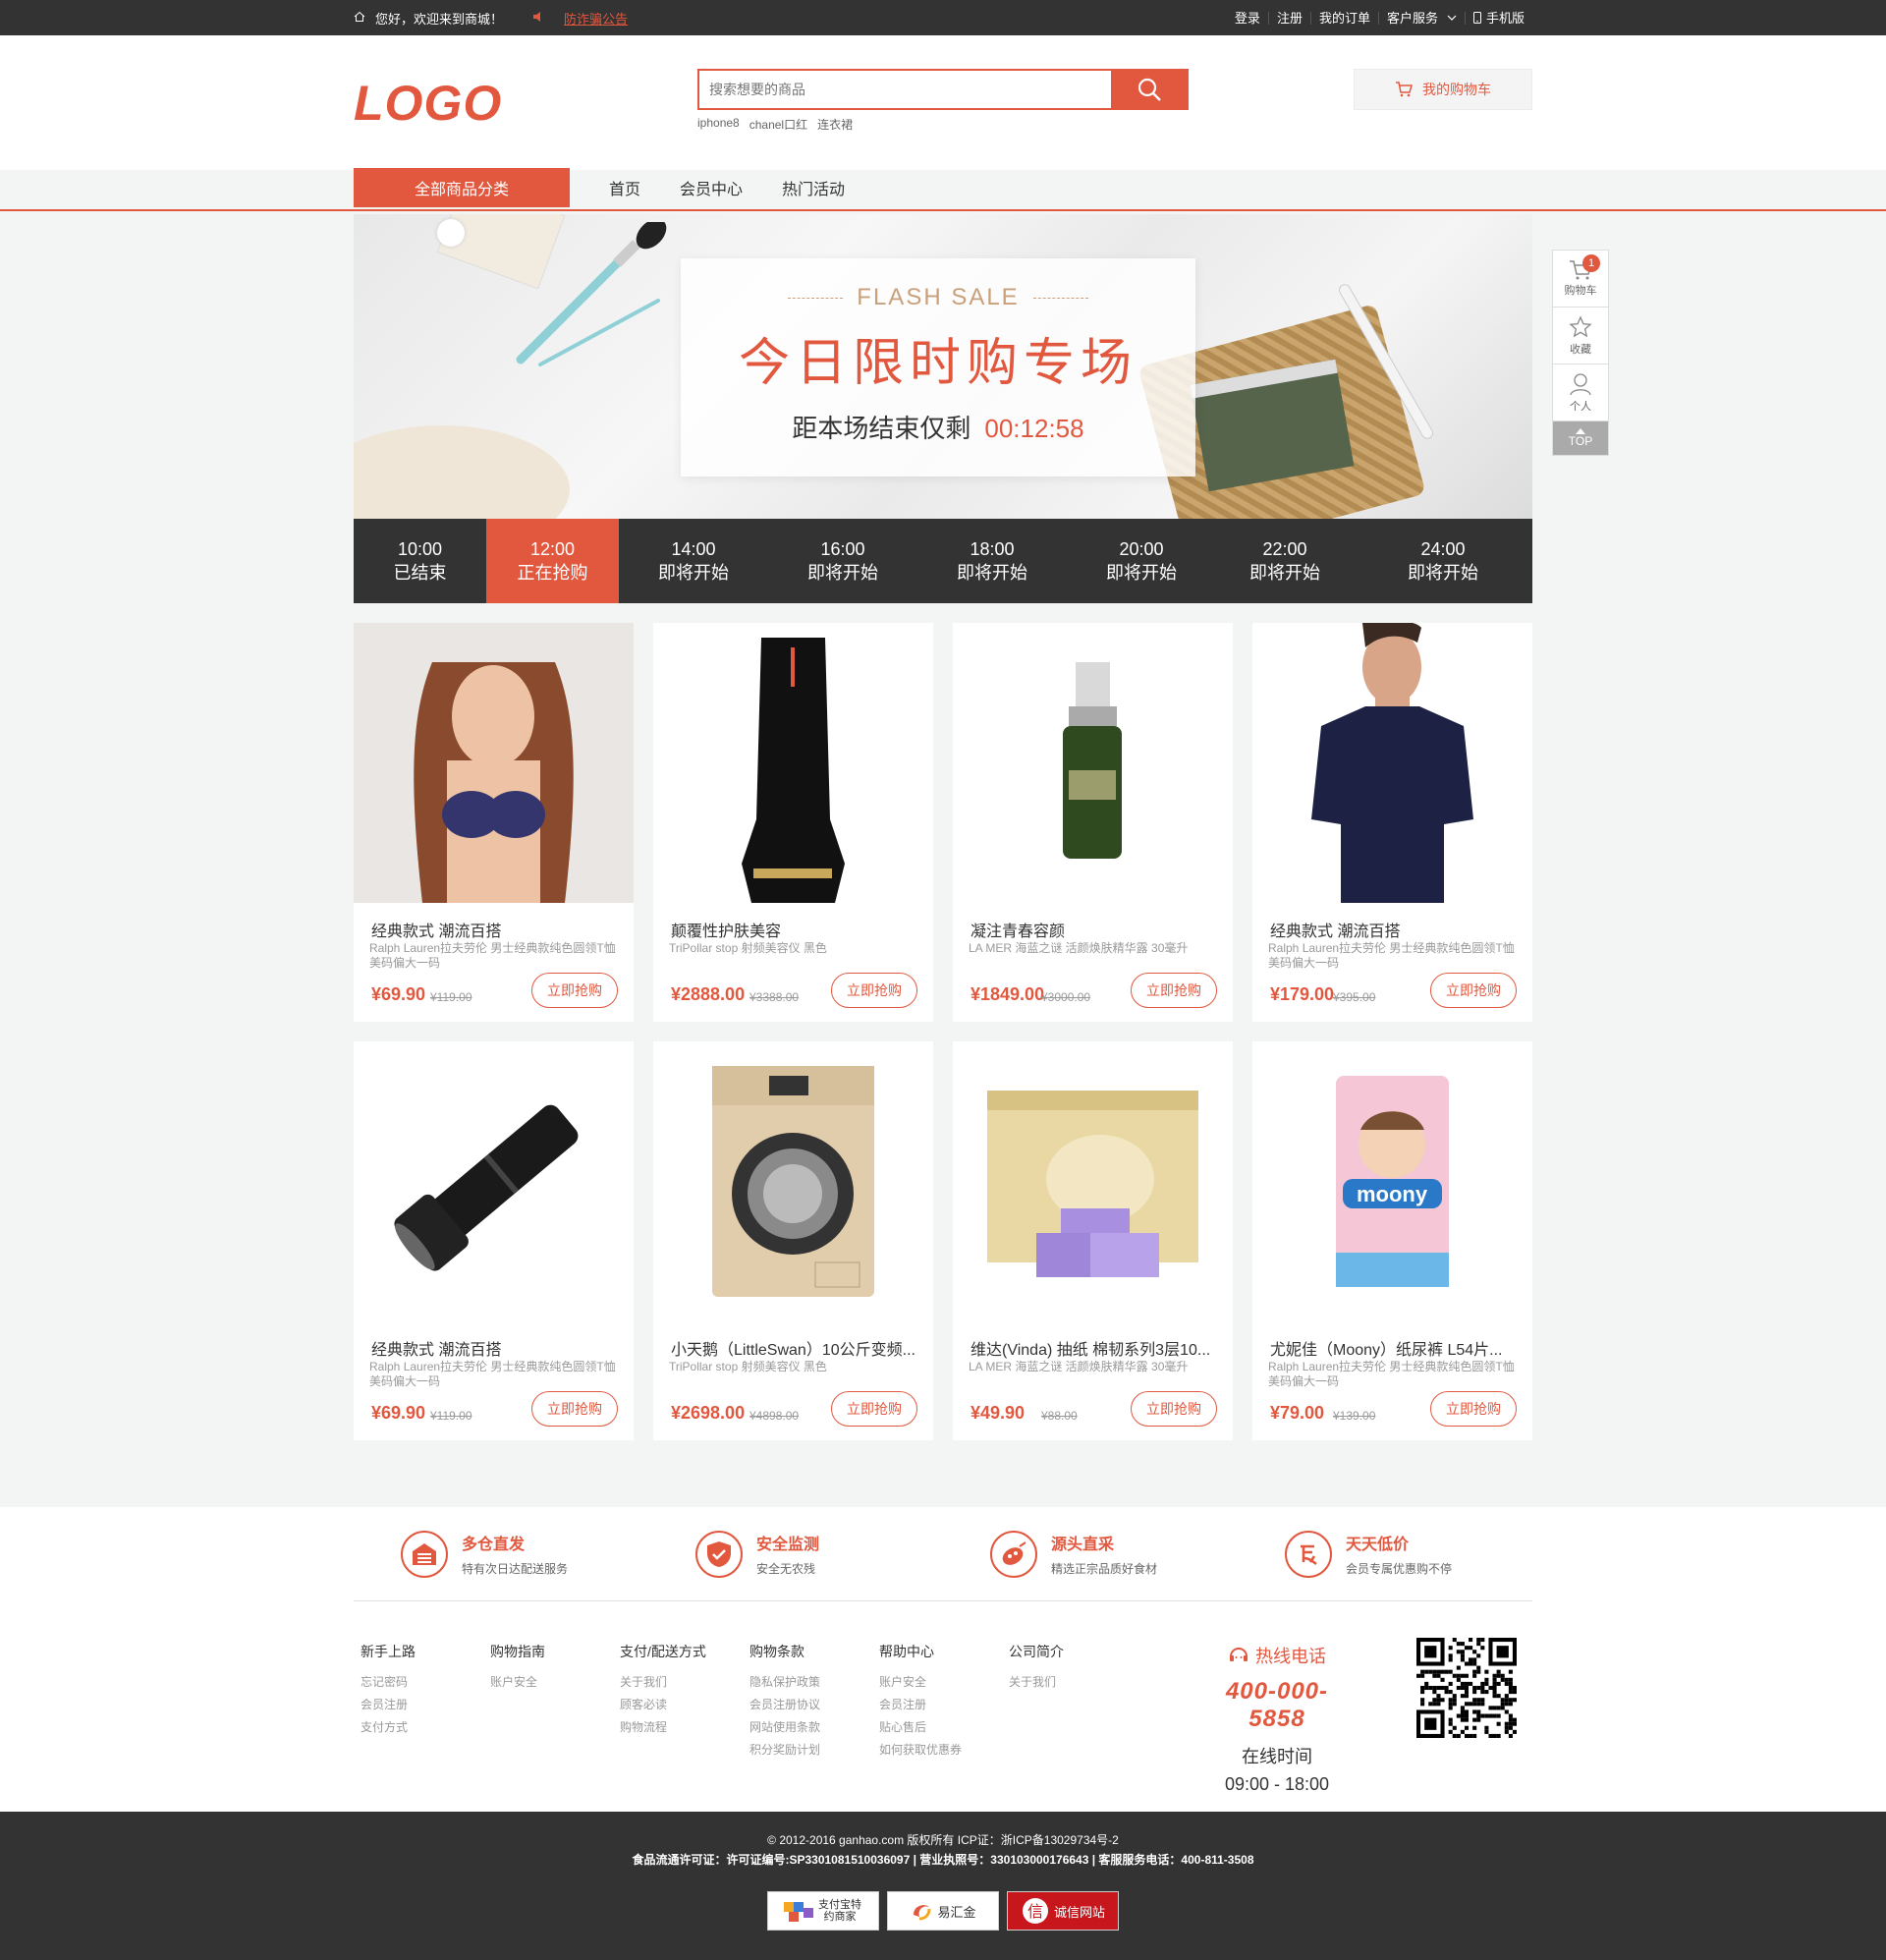 Image resolution: width=1886 pixels, height=1960 pixels. I want to click on time-slot: 16:00 即将开始, so click(842, 561).